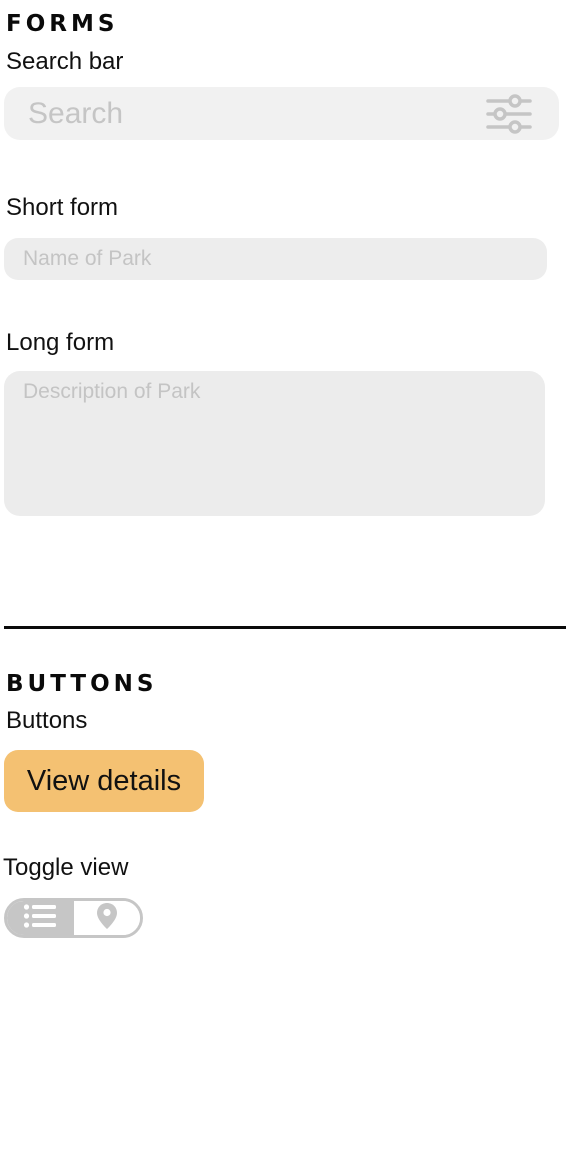 This screenshot has width=566, height=1152. What do you see at coordinates (62, 207) in the screenshot?
I see `short-form-label: Short form` at bounding box center [62, 207].